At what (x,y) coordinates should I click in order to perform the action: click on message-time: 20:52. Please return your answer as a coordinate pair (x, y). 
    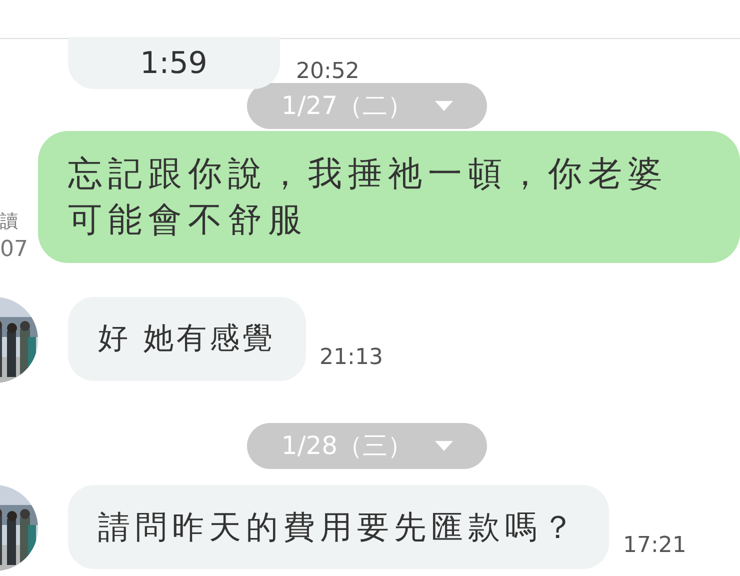
    Looking at the image, I should click on (328, 72).